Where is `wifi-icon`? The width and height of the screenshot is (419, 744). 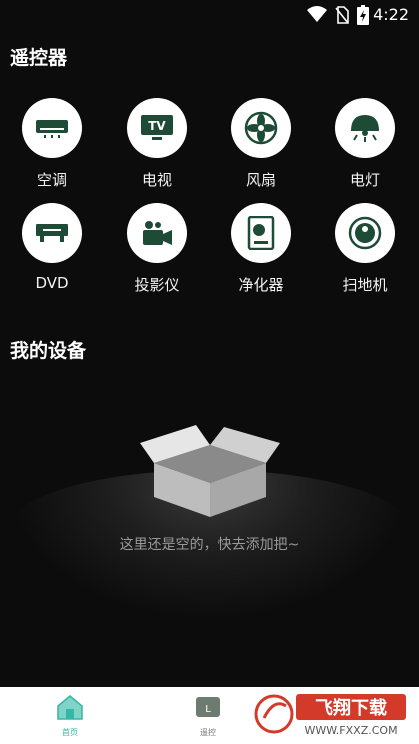
wifi-icon is located at coordinates (317, 14).